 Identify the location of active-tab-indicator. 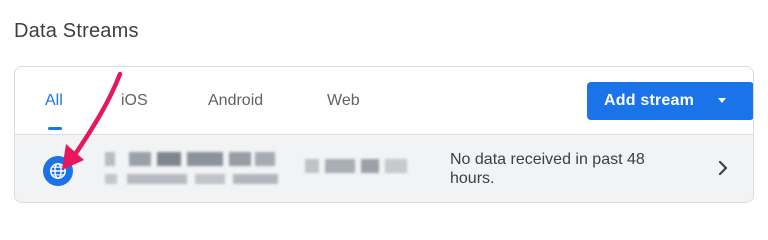
(55, 128).